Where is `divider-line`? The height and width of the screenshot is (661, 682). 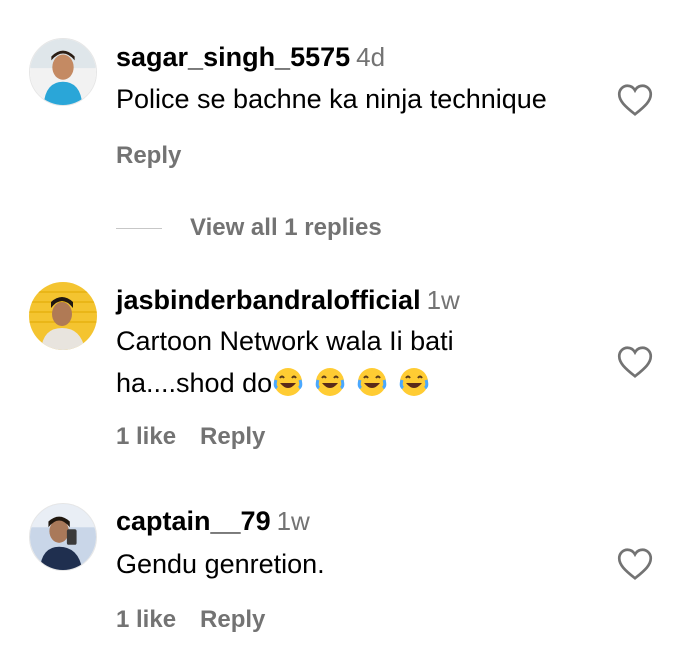 divider-line is located at coordinates (139, 228).